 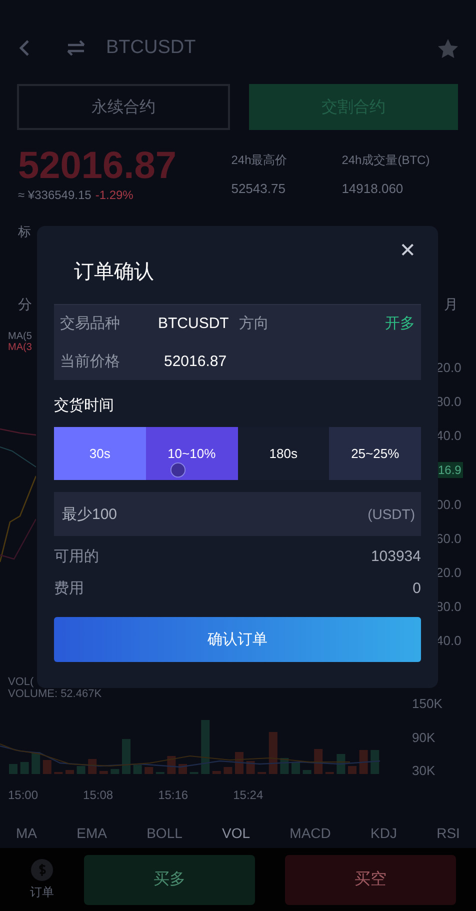 I want to click on timeframe-tab: 分, so click(x=25, y=305).